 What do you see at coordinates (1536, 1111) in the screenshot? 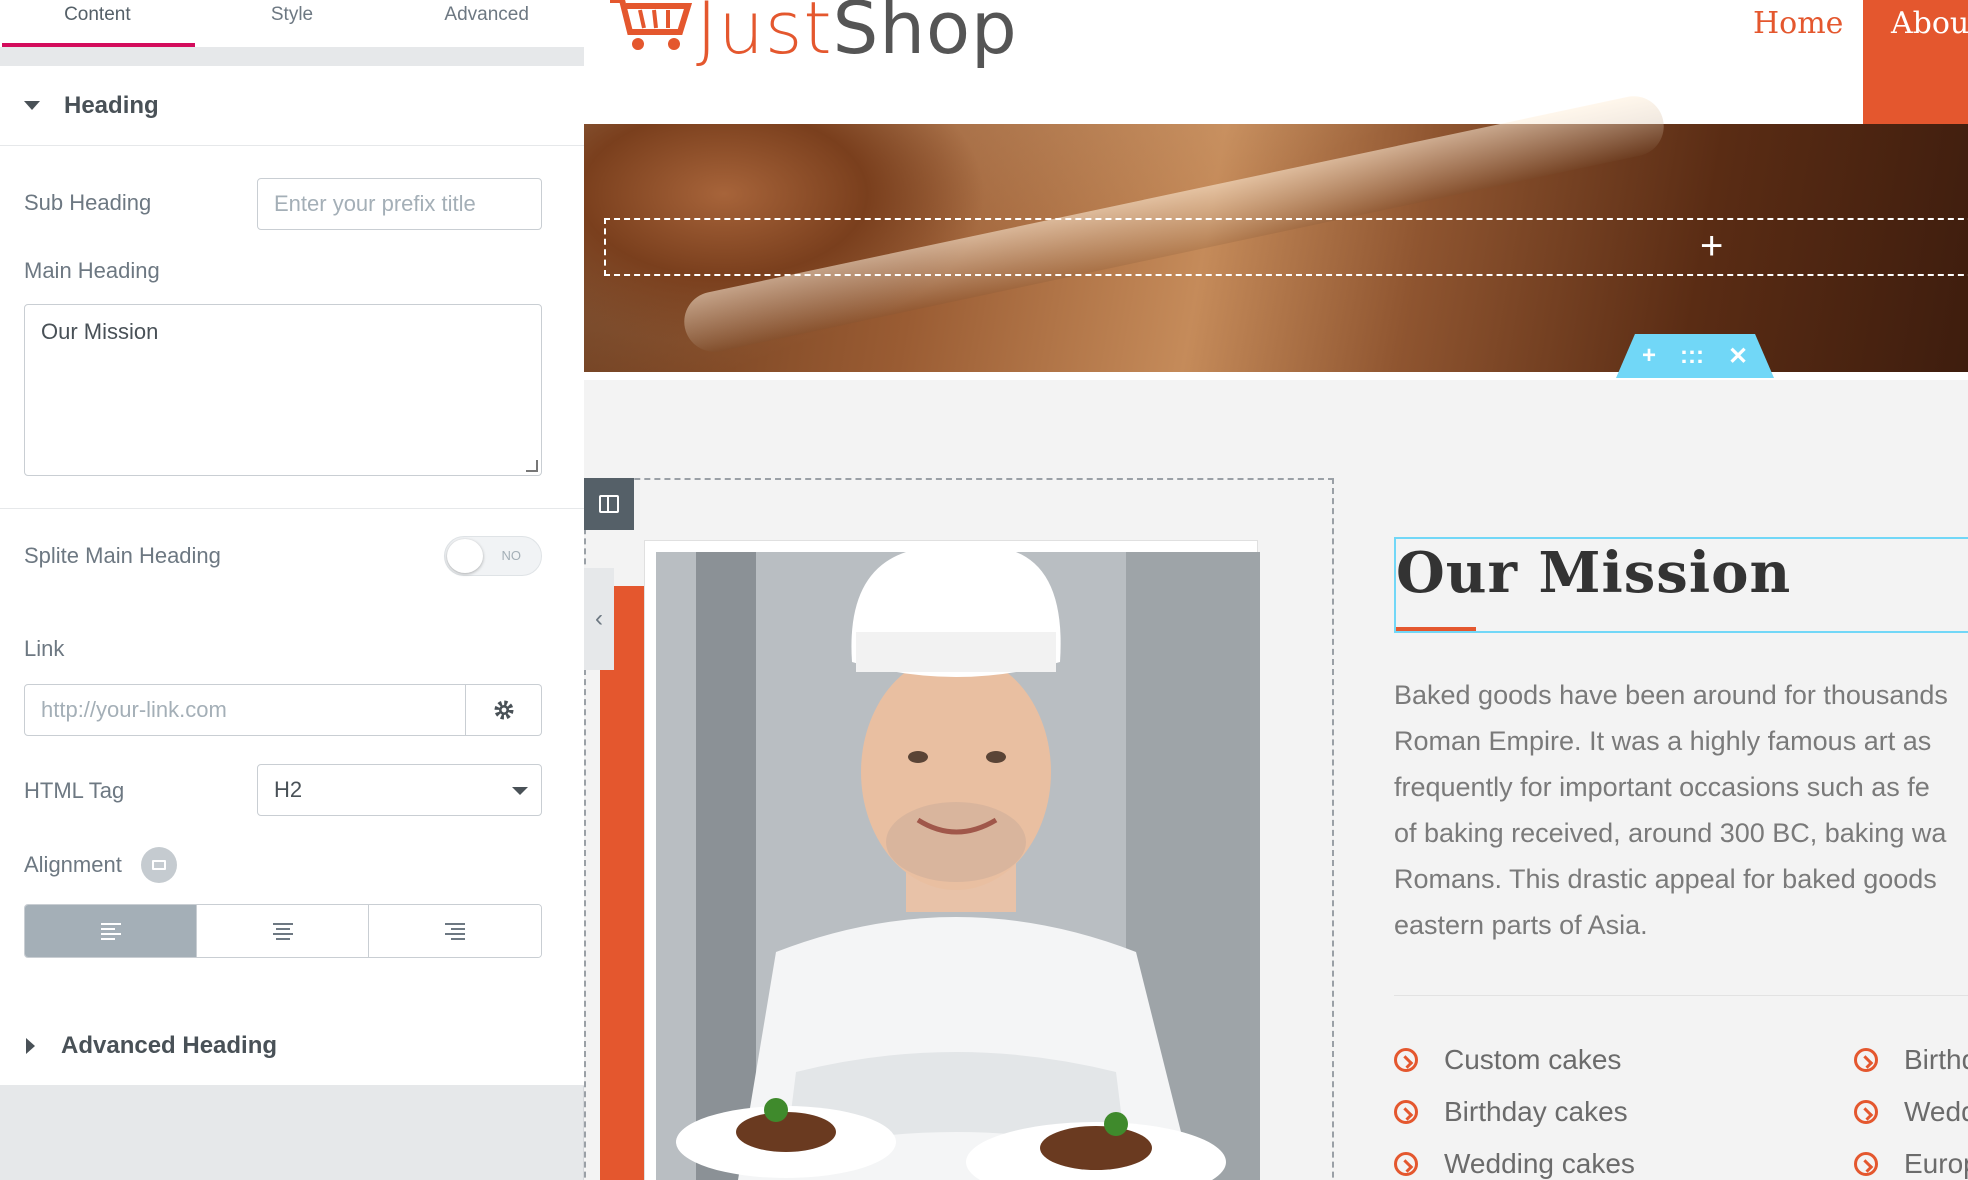
I see `list-item-label: Birthday cakes` at bounding box center [1536, 1111].